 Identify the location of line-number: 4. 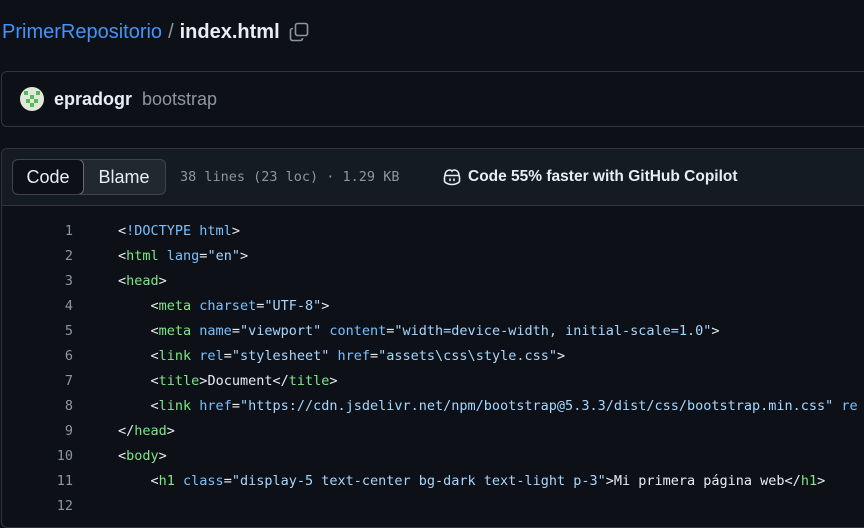
(37, 306).